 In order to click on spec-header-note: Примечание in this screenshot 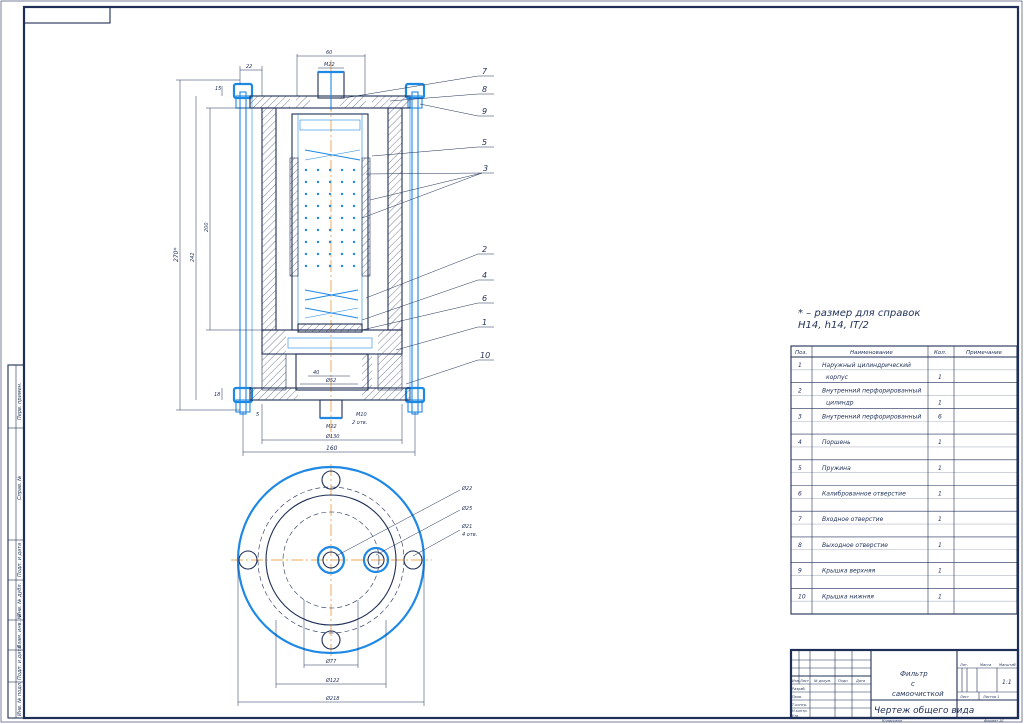, I will do `click(984, 353)`.